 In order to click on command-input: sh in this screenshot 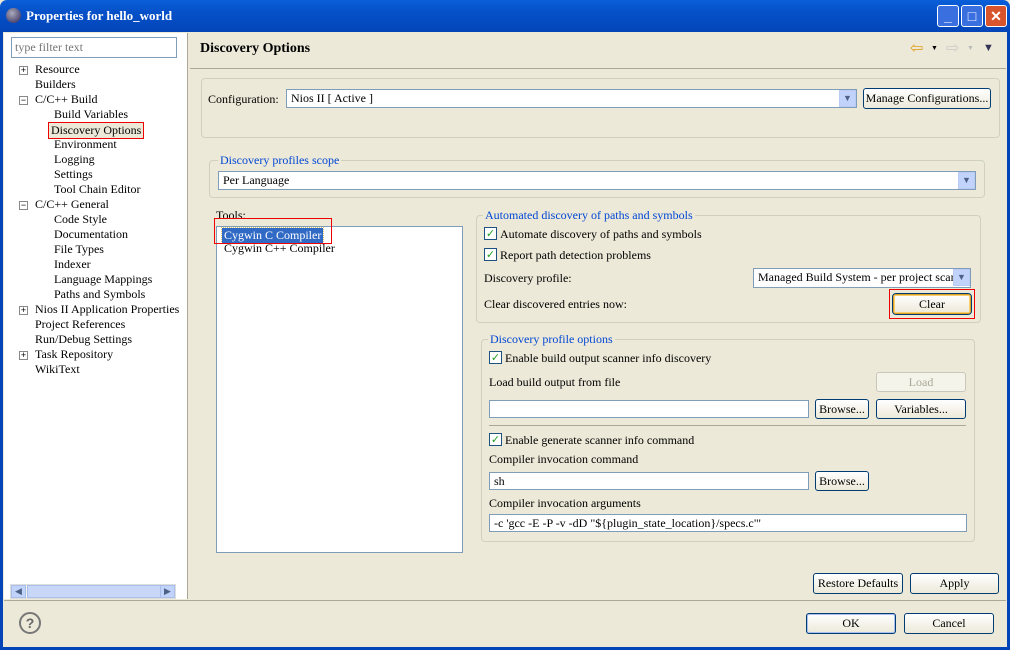, I will do `click(649, 481)`.